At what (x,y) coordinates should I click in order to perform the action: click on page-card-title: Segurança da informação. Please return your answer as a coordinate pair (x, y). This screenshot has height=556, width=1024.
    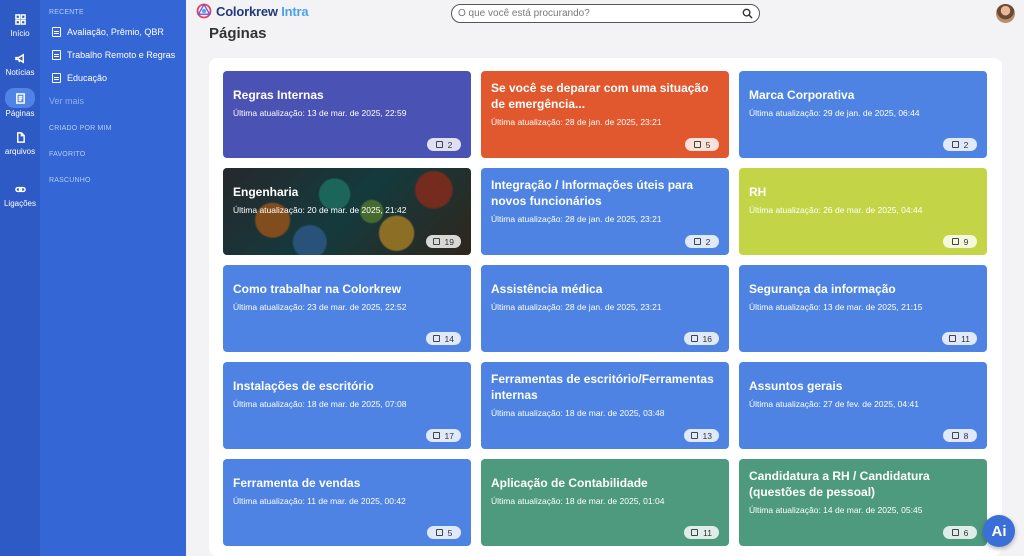
    Looking at the image, I should click on (822, 289).